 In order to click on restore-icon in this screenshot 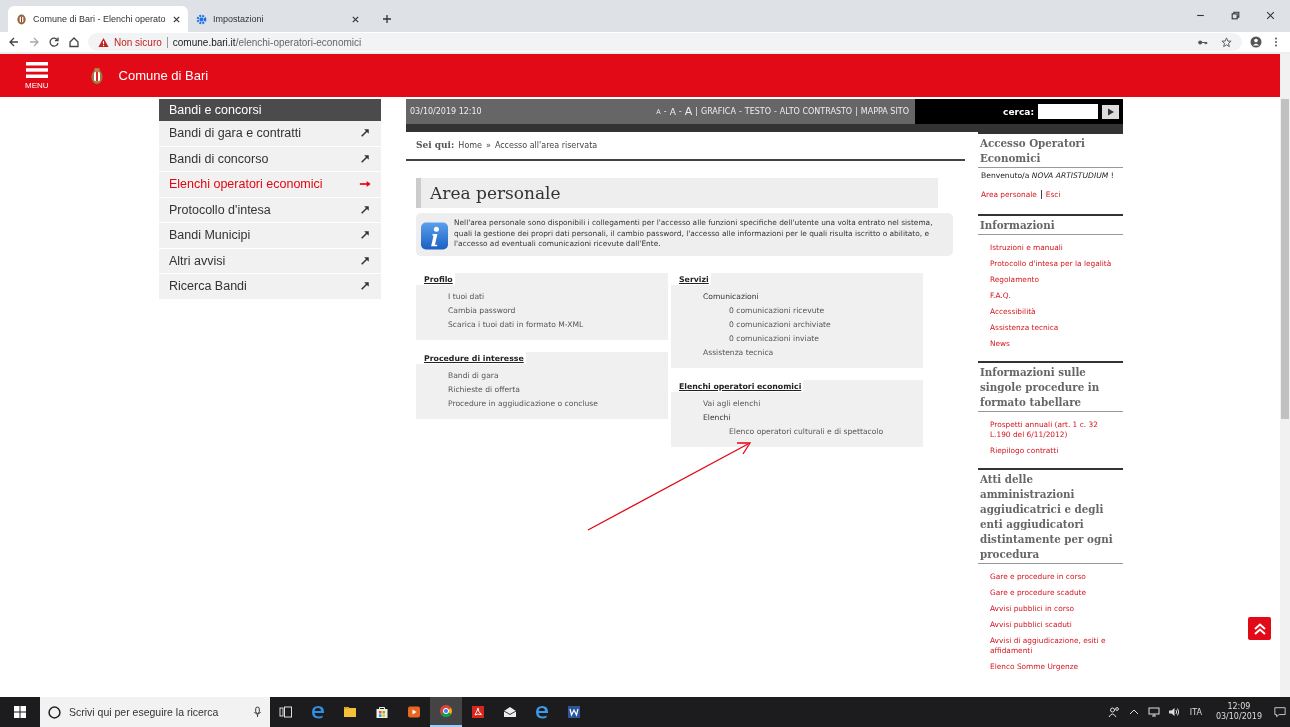, I will do `click(1235, 15)`.